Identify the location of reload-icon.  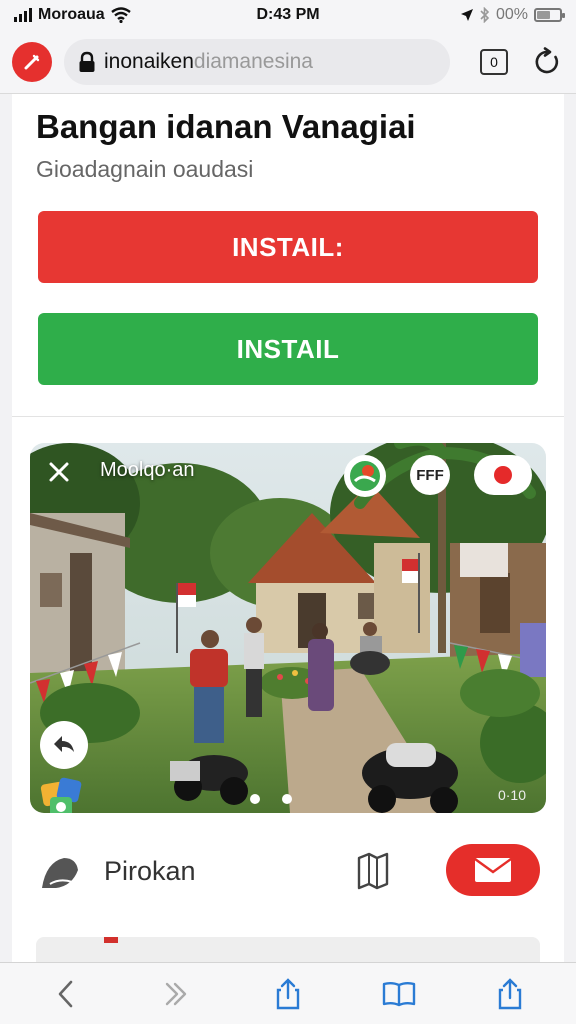
(547, 62).